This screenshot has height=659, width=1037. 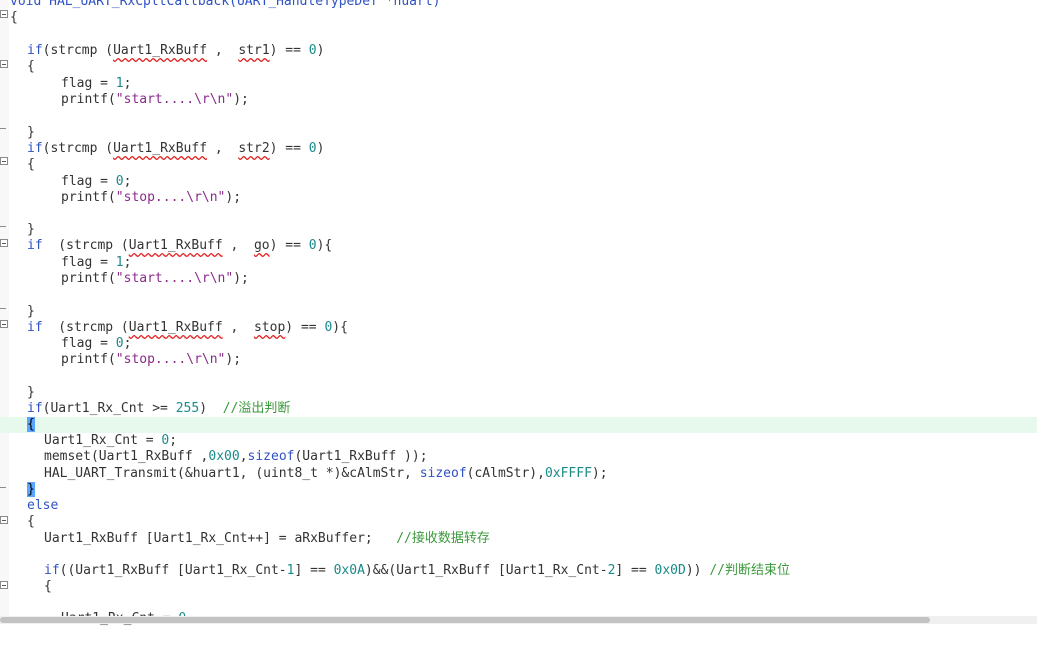 I want to click on code-text: (Uart1_Rx_Cnt >=, so click(x=109, y=408).